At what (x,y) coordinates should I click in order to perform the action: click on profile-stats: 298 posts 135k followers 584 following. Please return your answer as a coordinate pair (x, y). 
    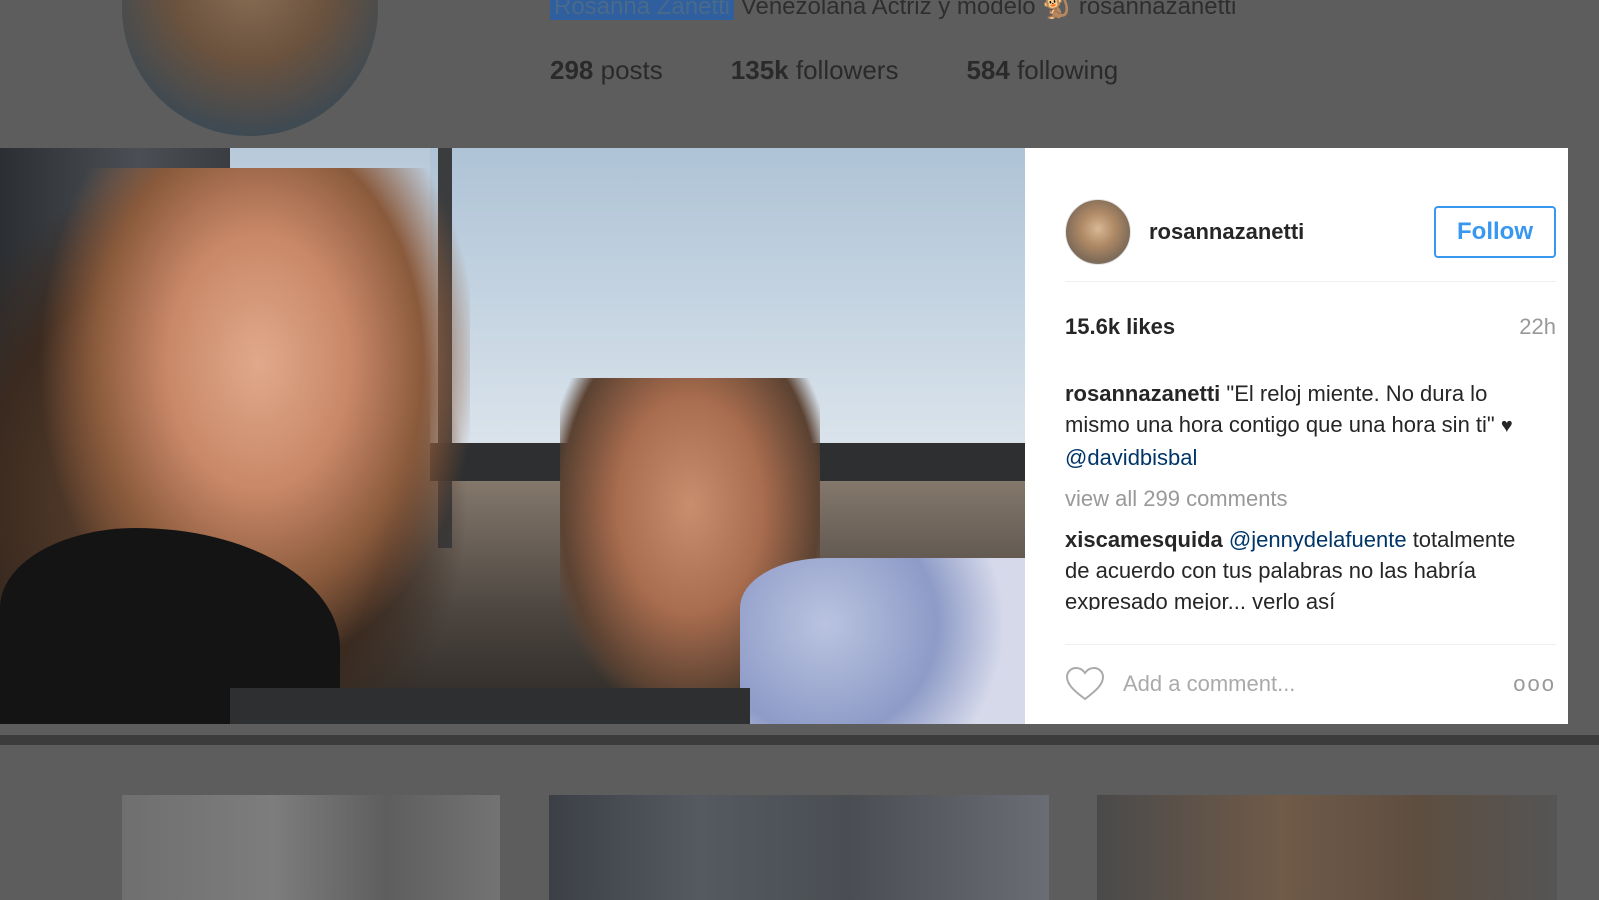
    Looking at the image, I should click on (834, 70).